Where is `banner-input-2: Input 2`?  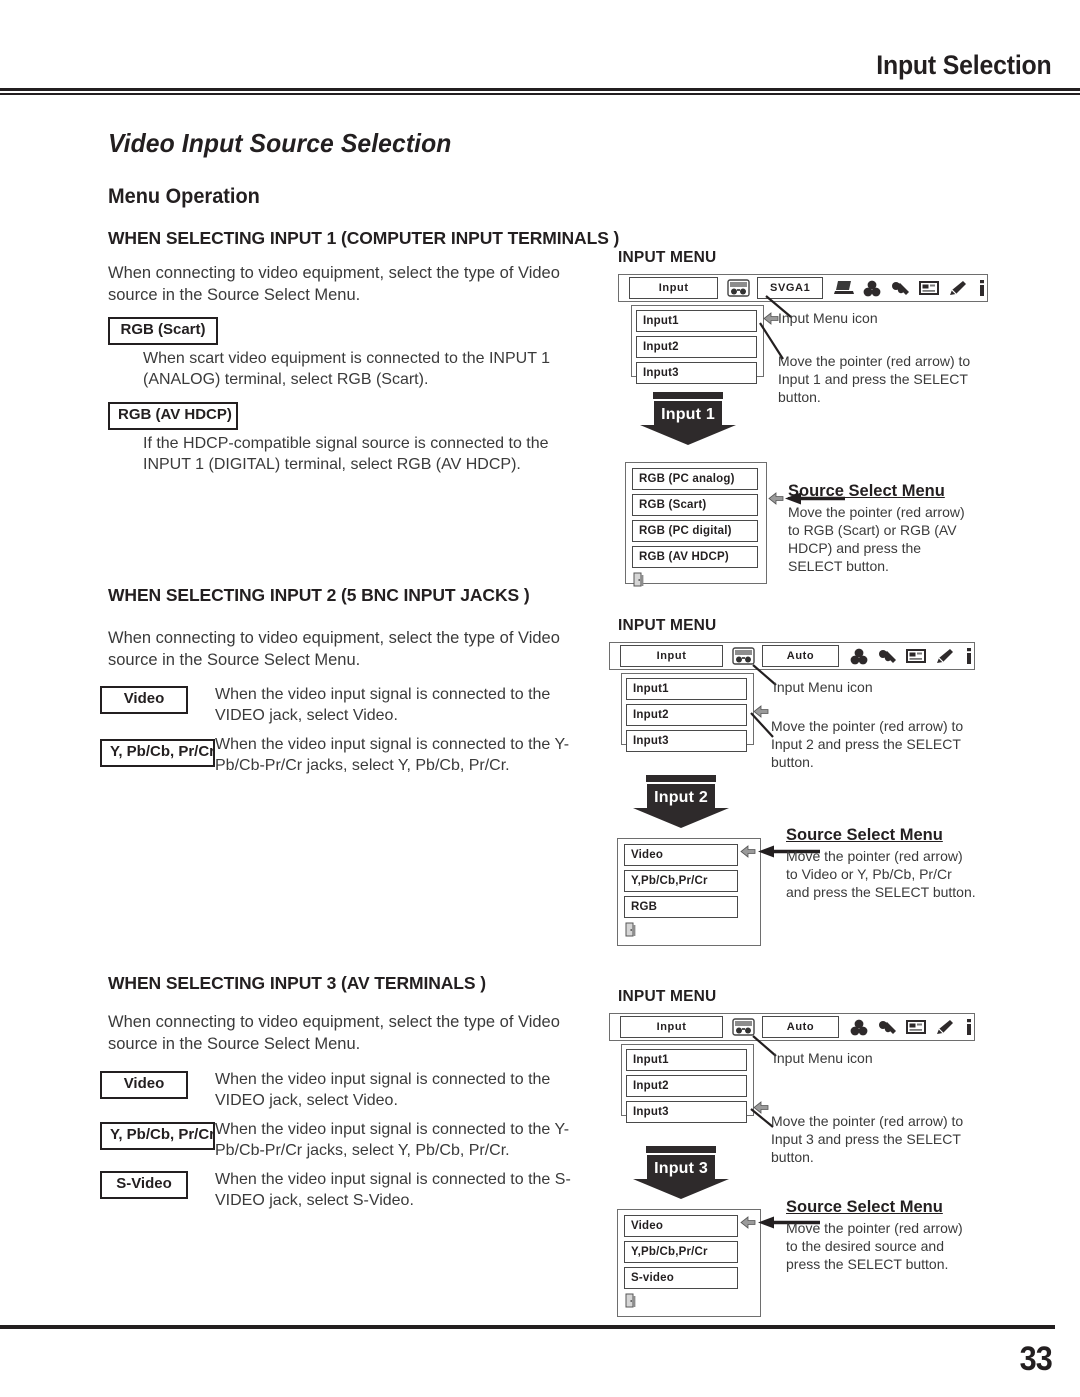
banner-input-2: Input 2 is located at coordinates (681, 801).